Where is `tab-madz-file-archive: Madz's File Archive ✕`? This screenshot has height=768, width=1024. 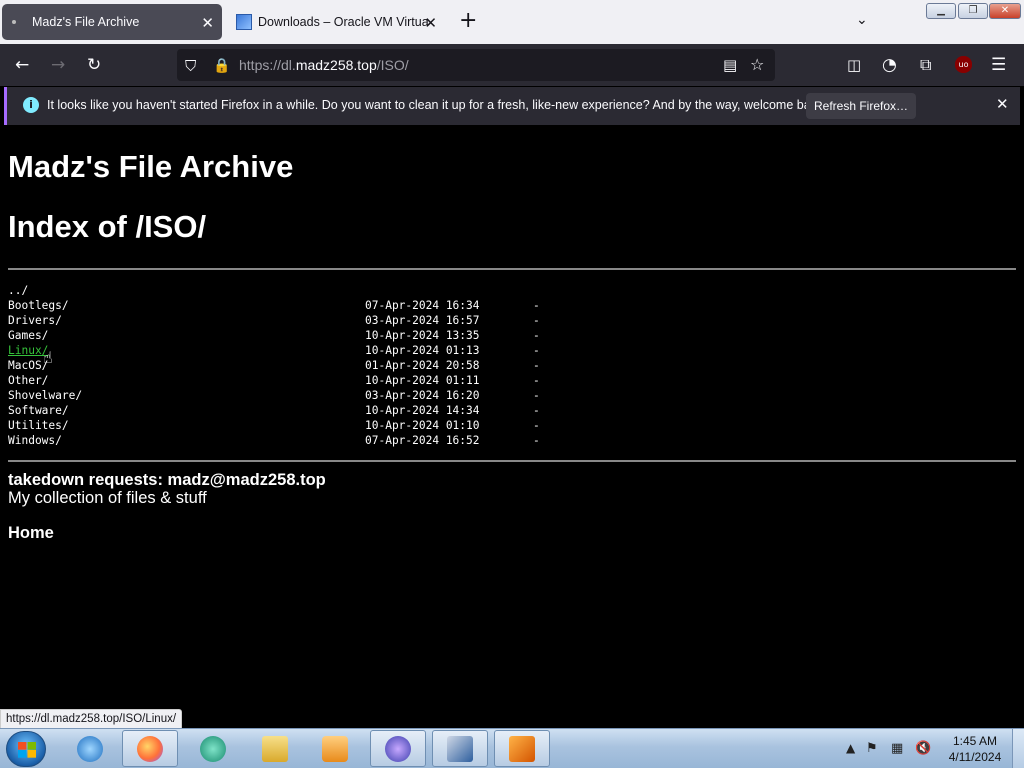 tab-madz-file-archive: Madz's File Archive ✕ is located at coordinates (112, 22).